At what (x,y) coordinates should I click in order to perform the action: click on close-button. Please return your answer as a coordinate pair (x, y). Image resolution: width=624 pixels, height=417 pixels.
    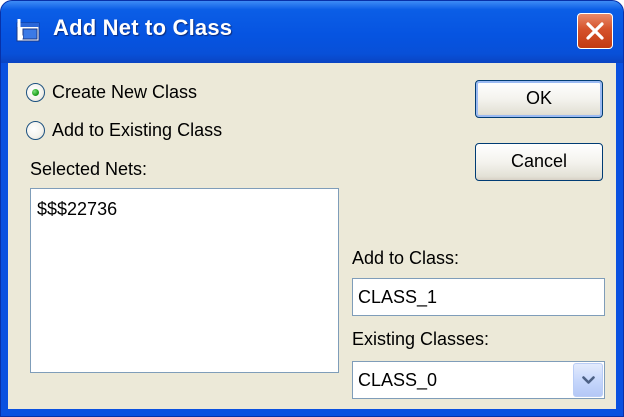
    Looking at the image, I should click on (595, 31).